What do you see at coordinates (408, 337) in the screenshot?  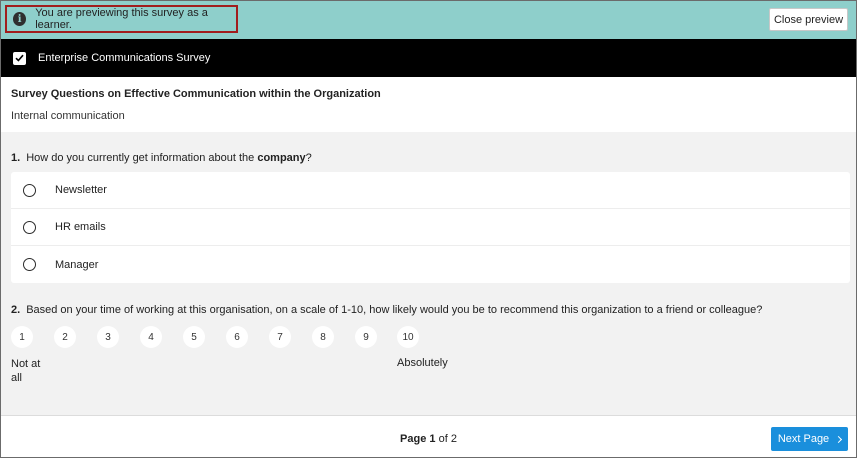 I see `scale-option-10: 10` at bounding box center [408, 337].